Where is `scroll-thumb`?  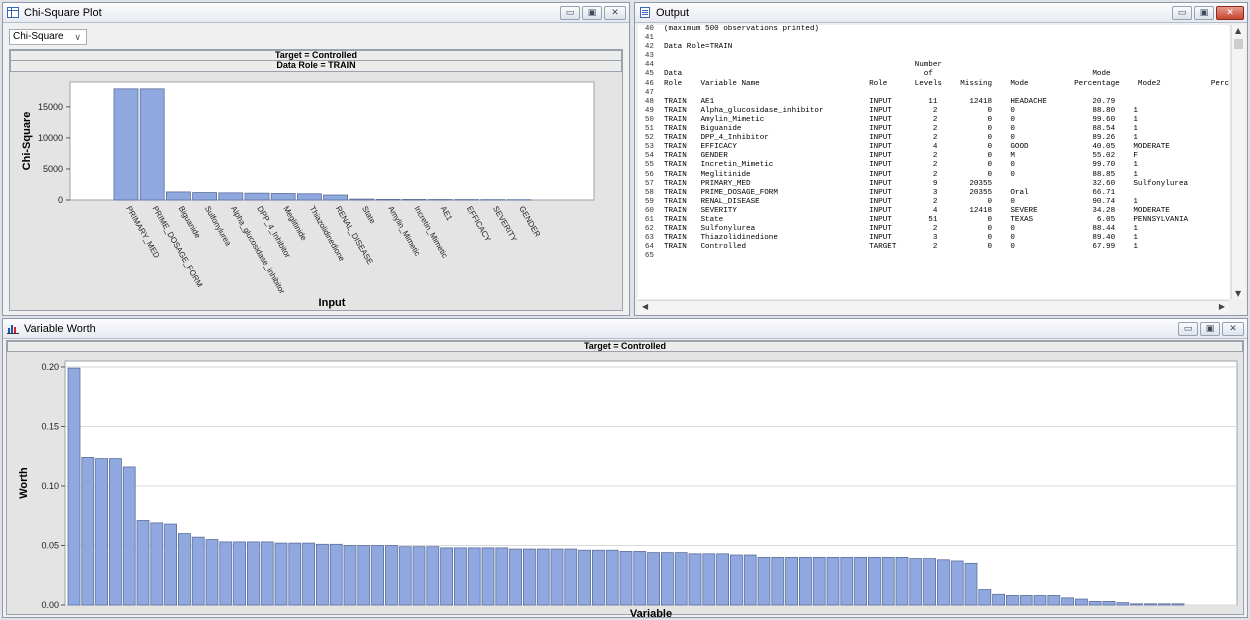
scroll-thumb is located at coordinates (1238, 44).